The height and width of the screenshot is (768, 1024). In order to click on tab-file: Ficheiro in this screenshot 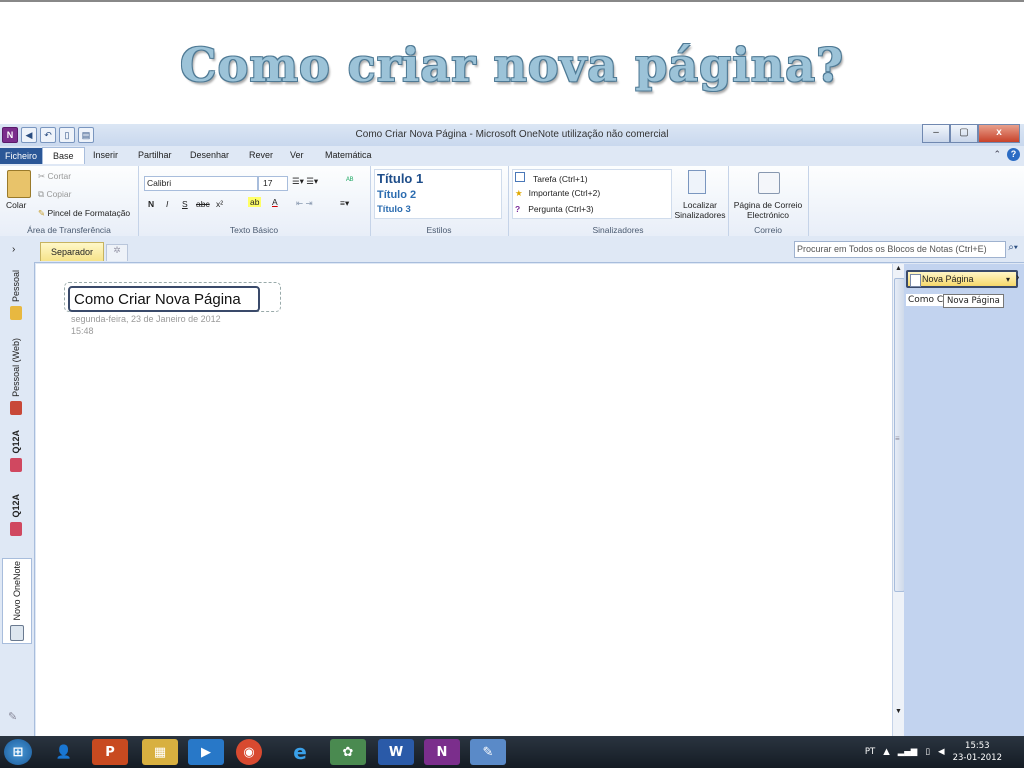, I will do `click(21, 156)`.